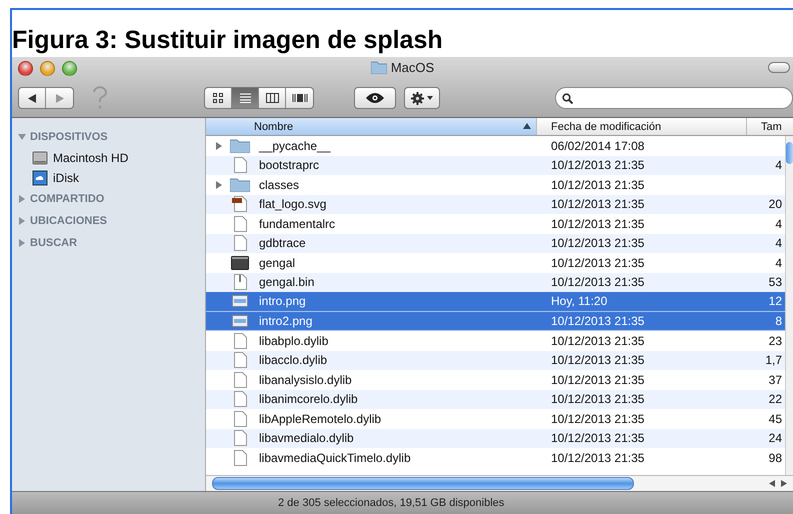 Image resolution: width=793 pixels, height=514 pixels. Describe the element at coordinates (775, 341) in the screenshot. I see `file-size: 23` at that location.